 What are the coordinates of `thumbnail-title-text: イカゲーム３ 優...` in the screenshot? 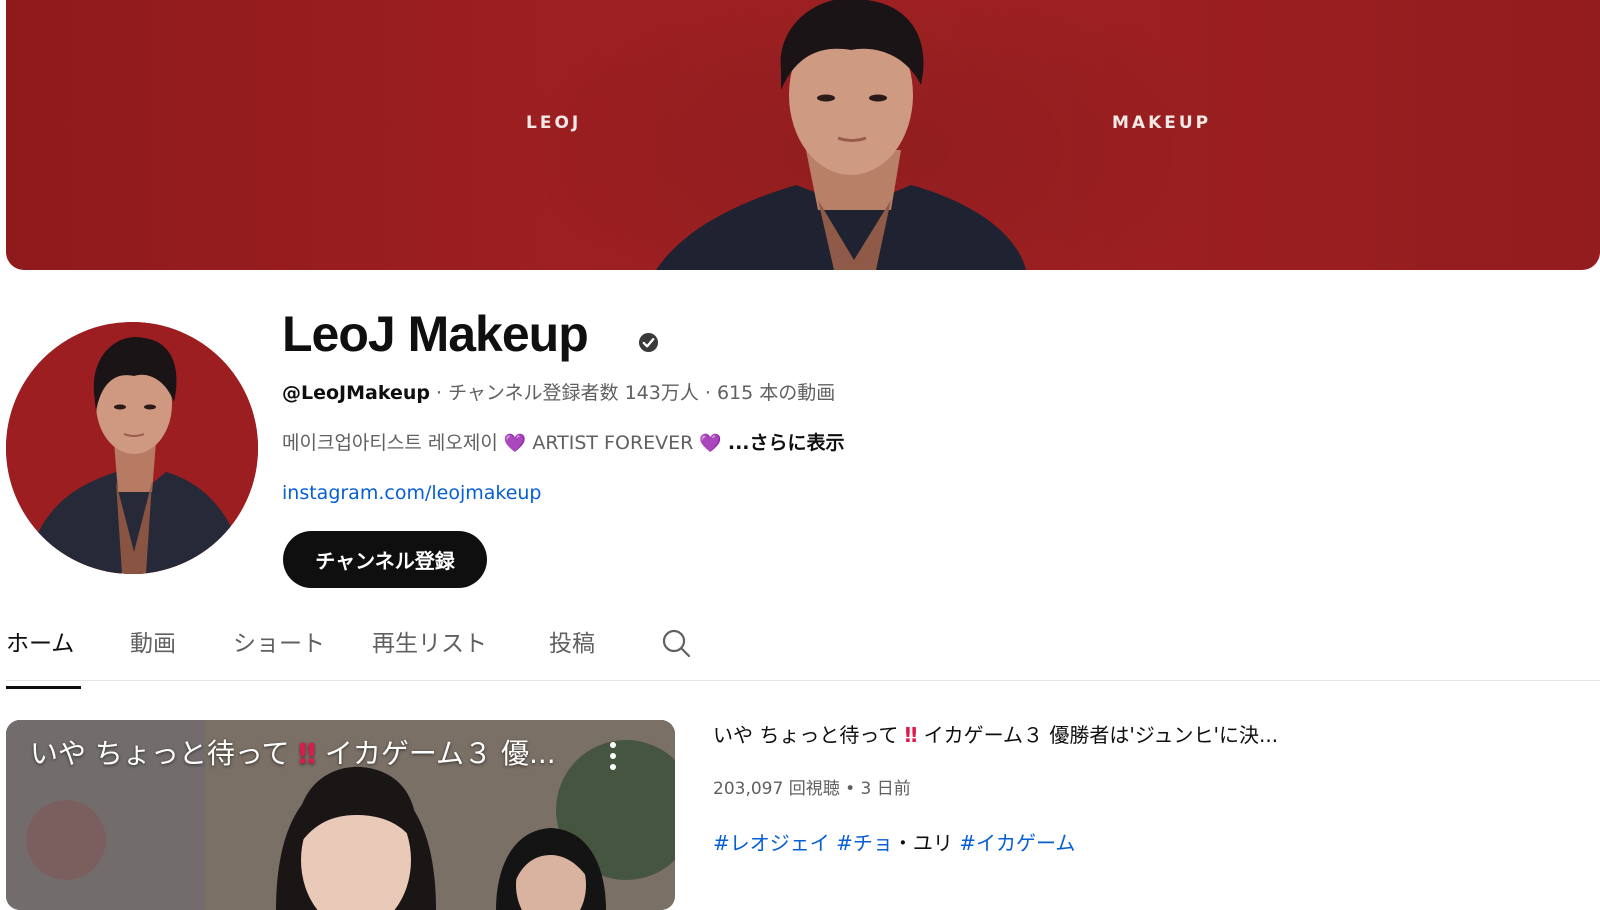 It's located at (440, 753).